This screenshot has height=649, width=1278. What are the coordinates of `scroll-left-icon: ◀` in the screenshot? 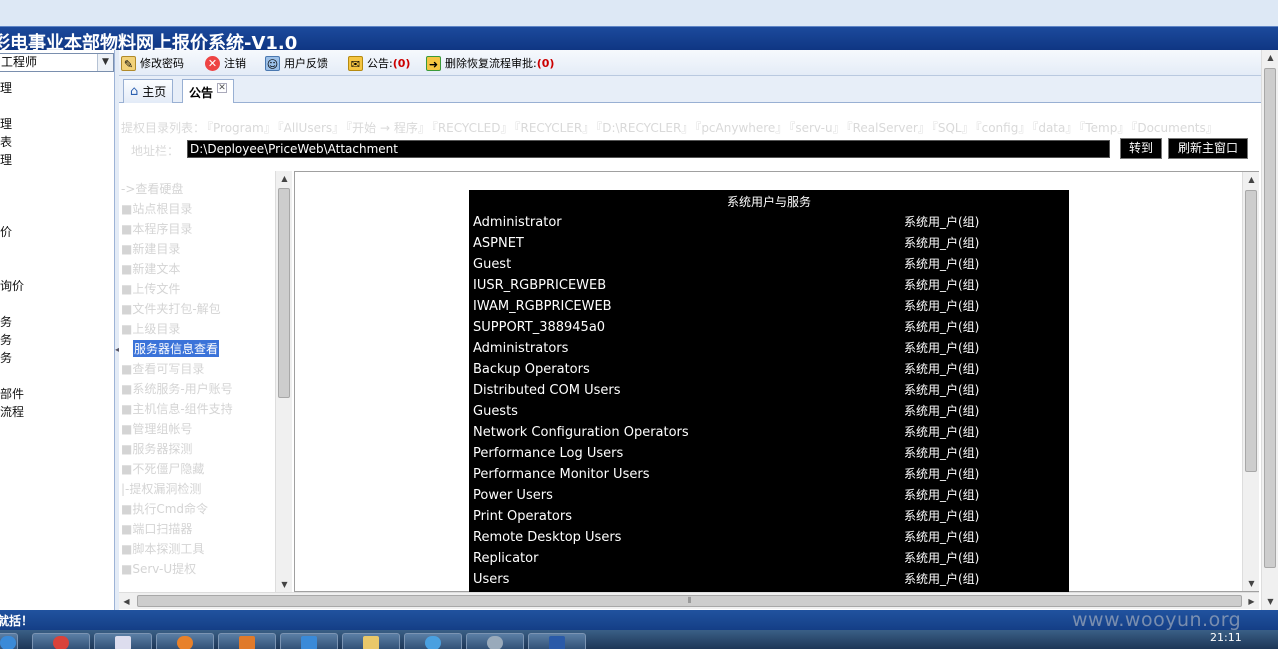 It's located at (126, 601).